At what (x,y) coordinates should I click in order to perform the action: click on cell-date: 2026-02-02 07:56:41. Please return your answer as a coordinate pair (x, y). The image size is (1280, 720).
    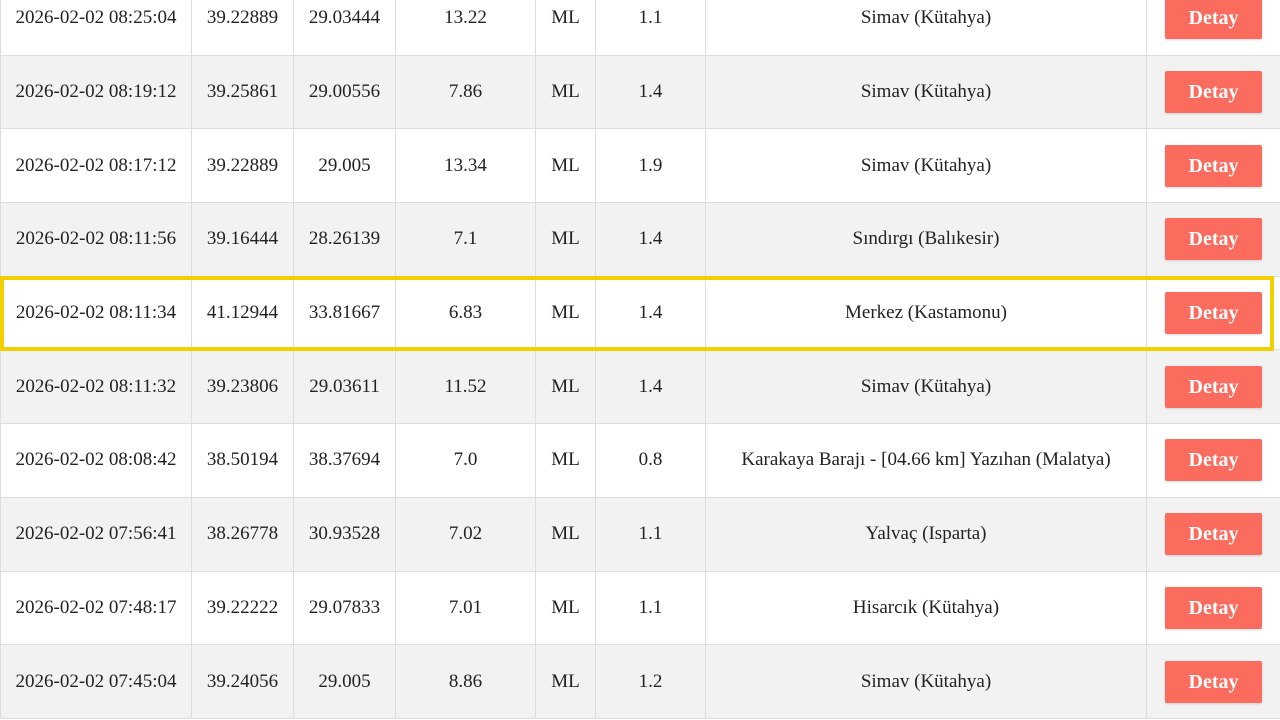
    Looking at the image, I should click on (96, 534).